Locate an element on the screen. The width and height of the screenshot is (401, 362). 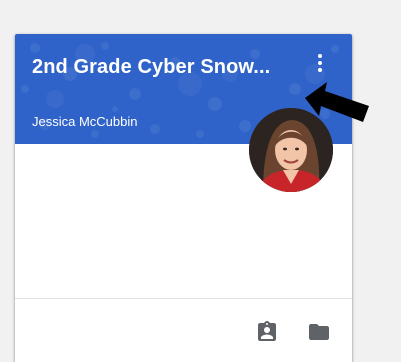
more-vert-icon is located at coordinates (320, 63).